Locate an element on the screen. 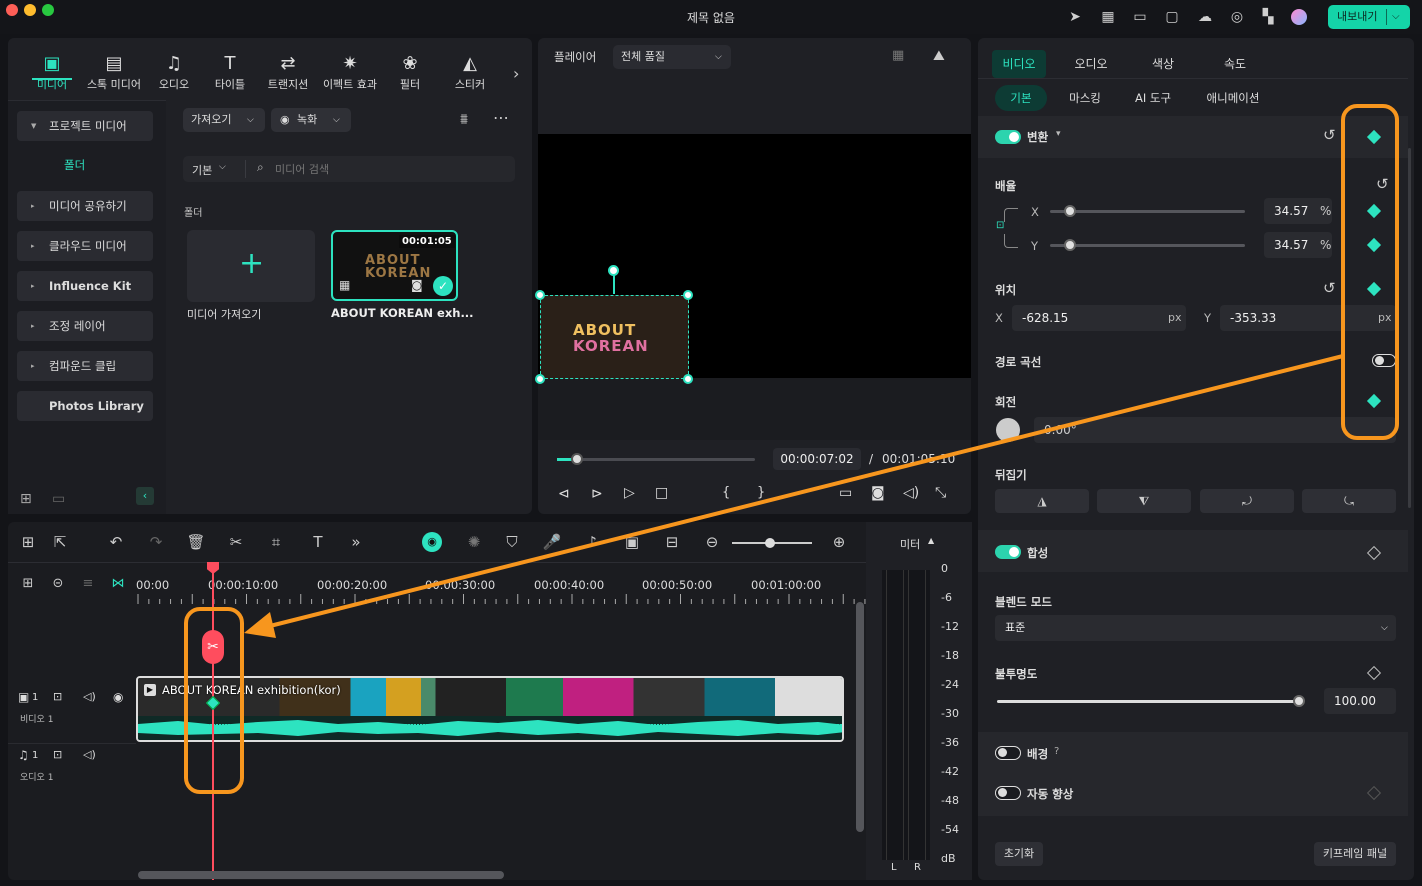 The width and height of the screenshot is (1422, 886). blend-mode-dropdown: 표준 ⌵ is located at coordinates (1195, 628).